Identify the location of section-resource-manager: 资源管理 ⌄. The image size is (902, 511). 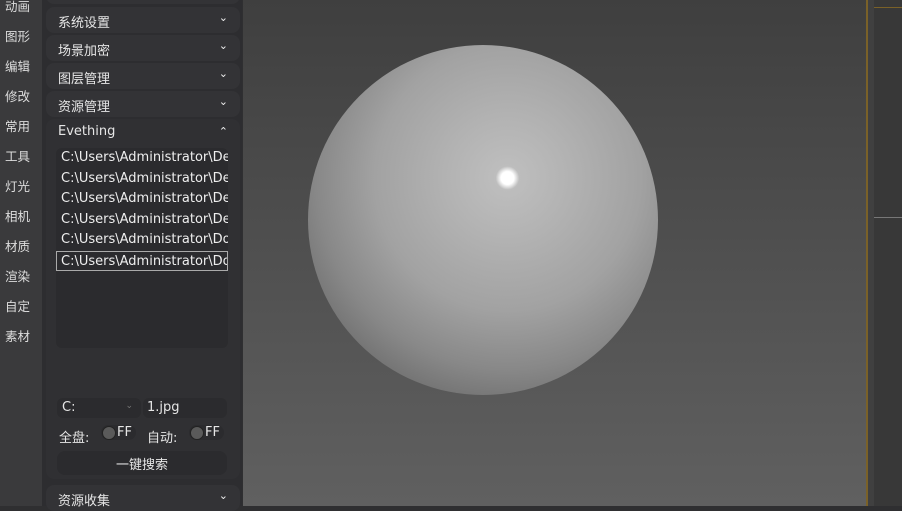
(143, 104).